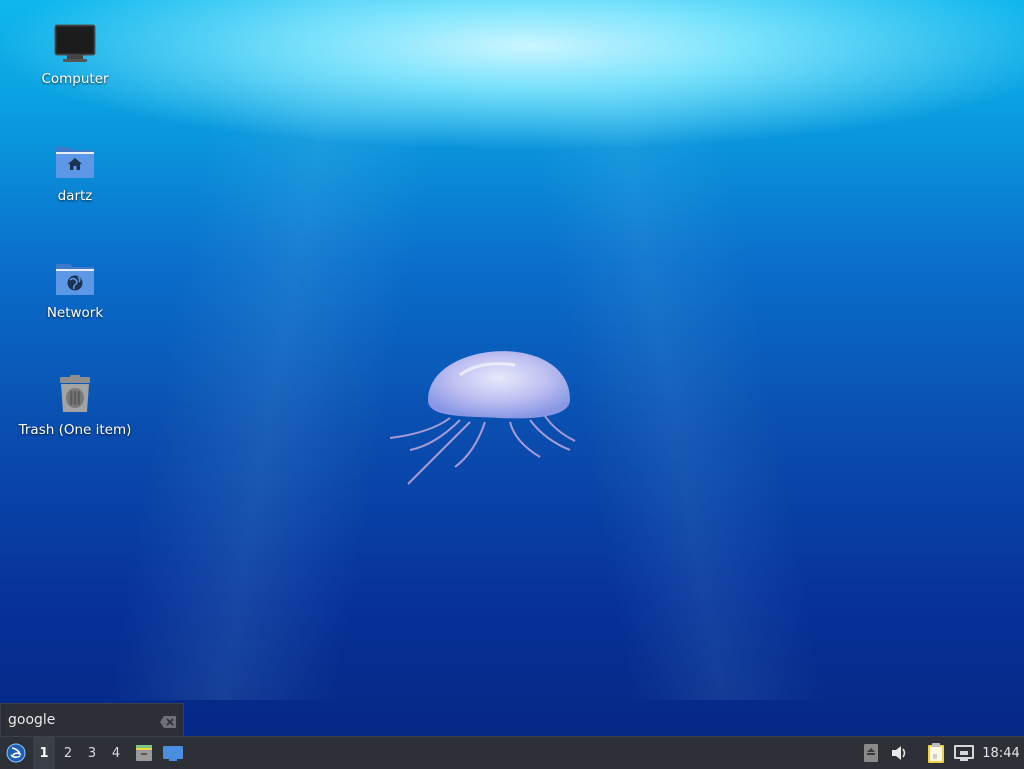 The height and width of the screenshot is (769, 1024). What do you see at coordinates (75, 313) in the screenshot?
I see `desktop-icon-label: Network` at bounding box center [75, 313].